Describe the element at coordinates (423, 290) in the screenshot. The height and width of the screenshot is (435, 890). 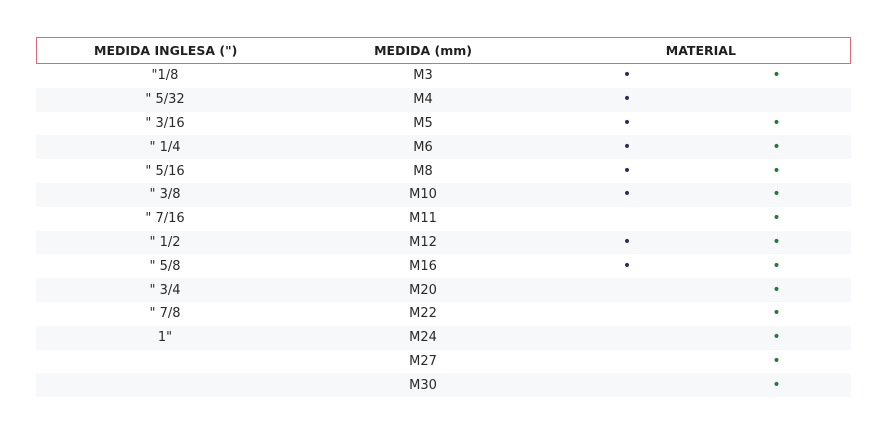
I see `cell-medida-mm: M20` at that location.